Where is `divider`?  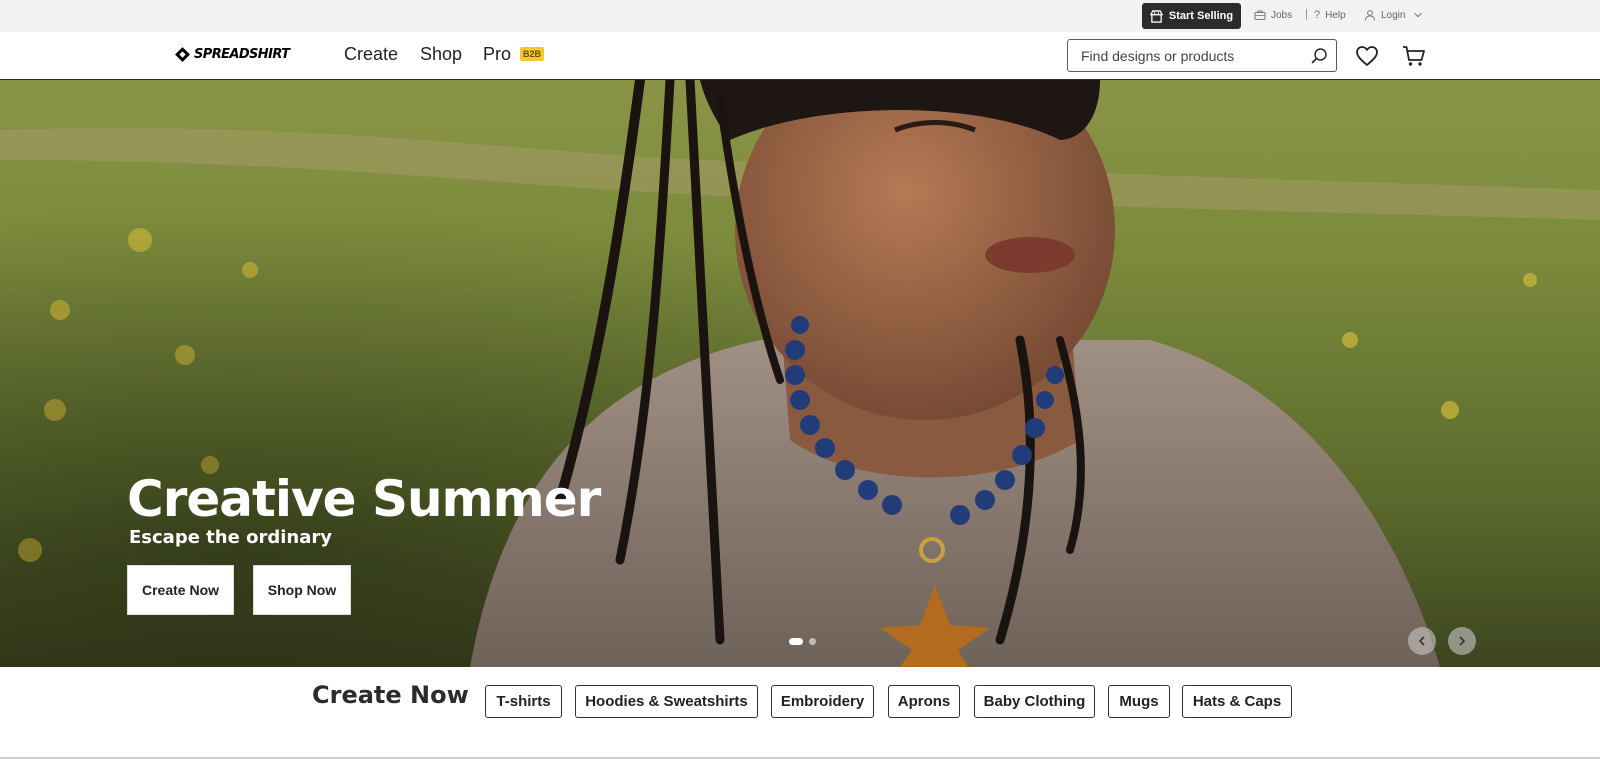 divider is located at coordinates (800, 758).